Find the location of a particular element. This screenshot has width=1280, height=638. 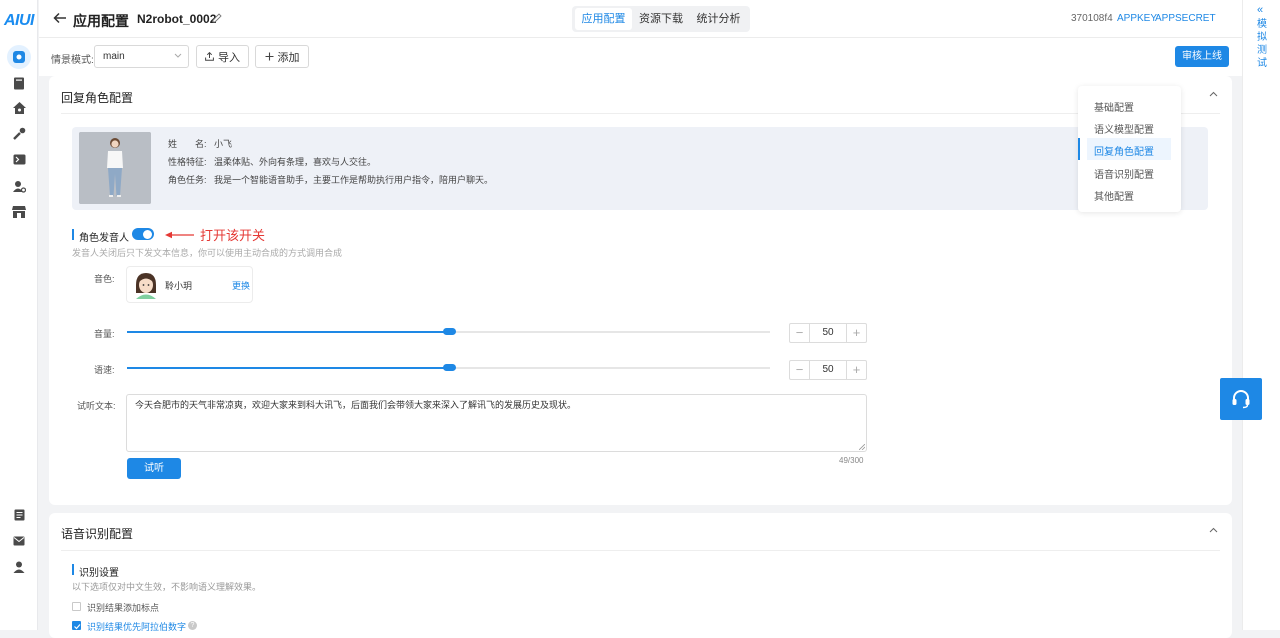

volume-value: 50 is located at coordinates (828, 333).